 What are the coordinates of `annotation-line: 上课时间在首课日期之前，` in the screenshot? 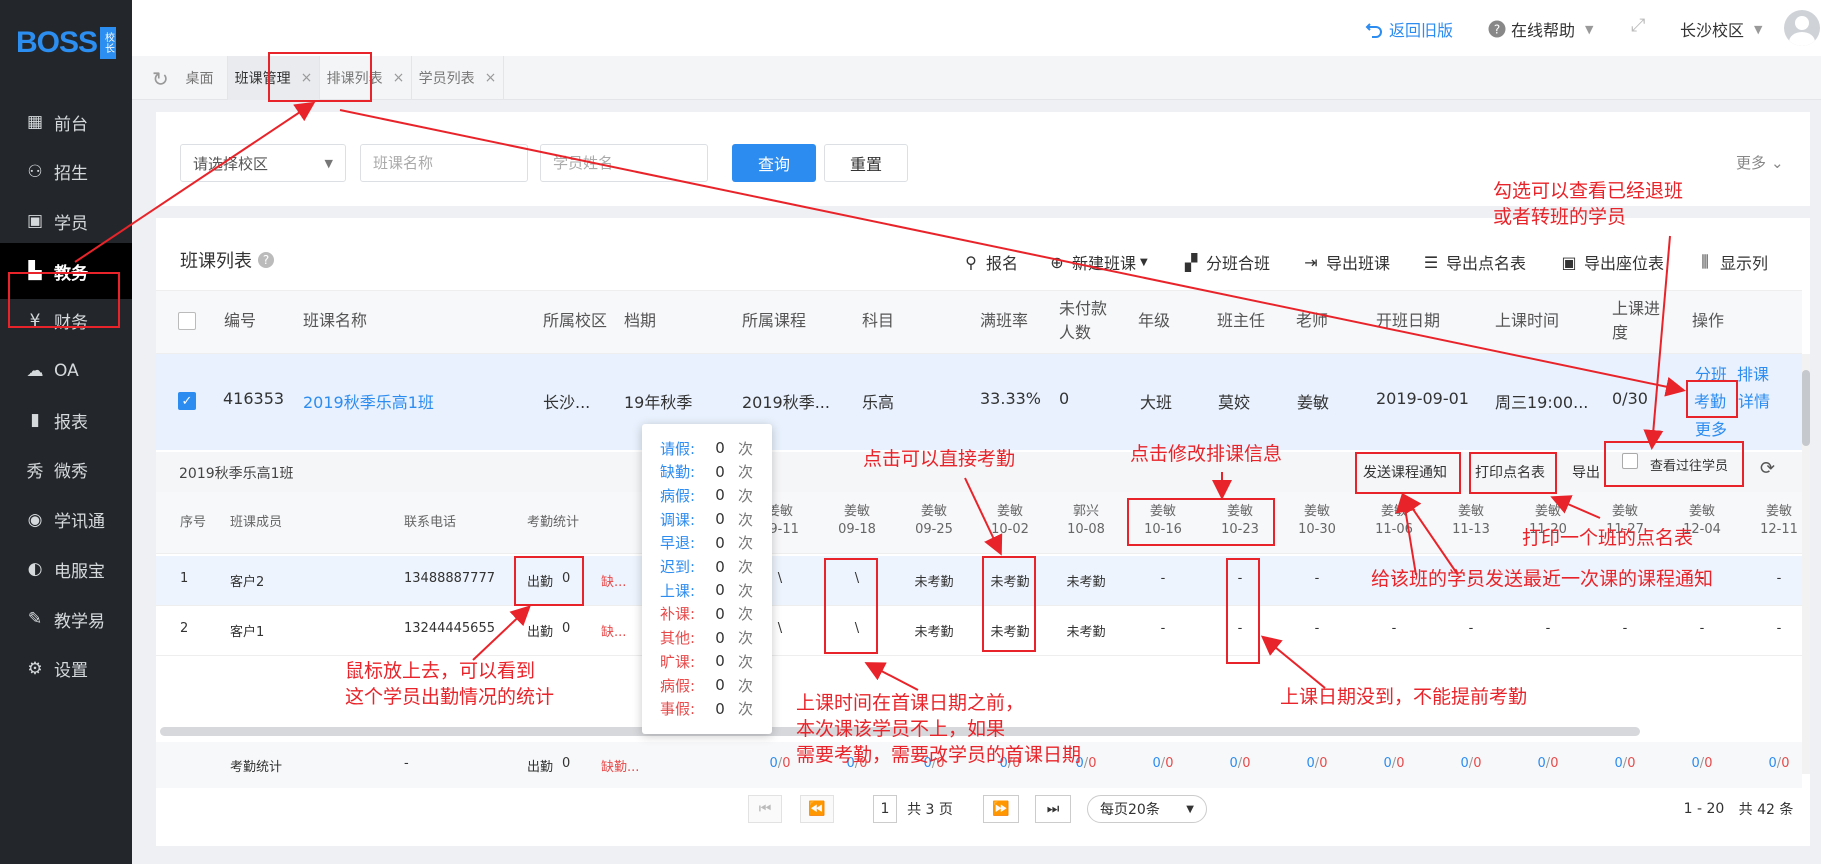 It's located at (910, 703).